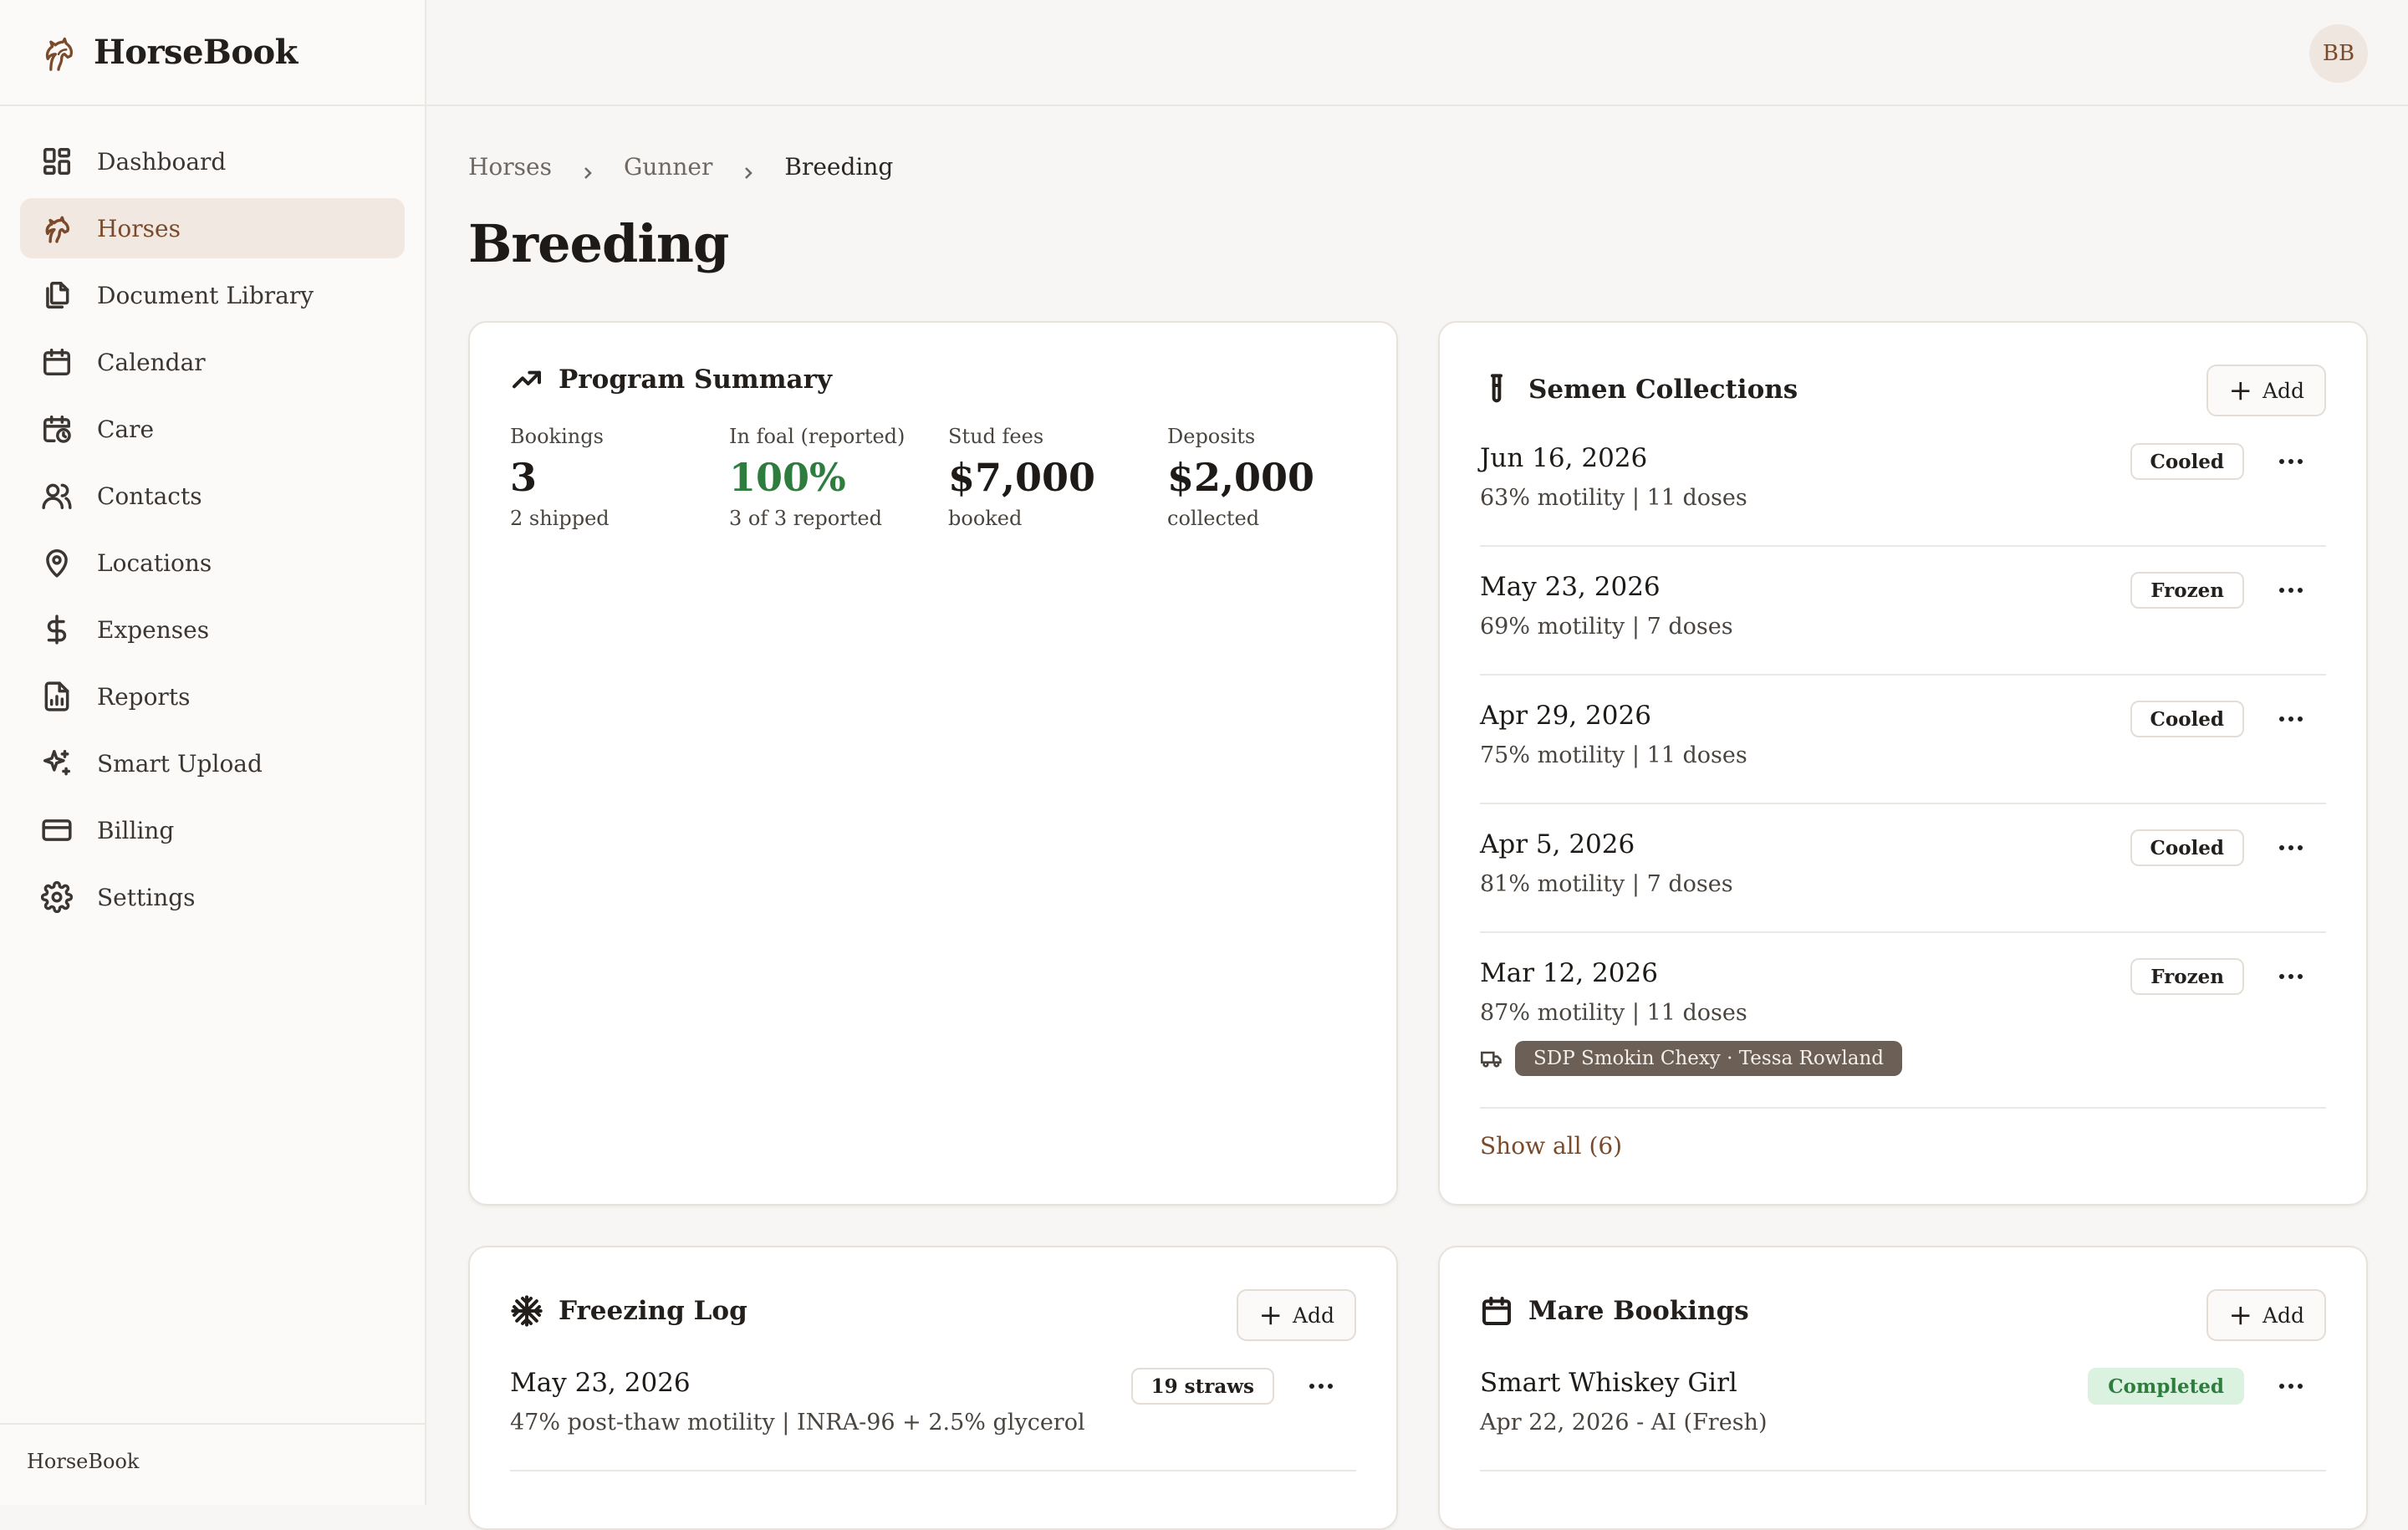 This screenshot has height=1530, width=2408. What do you see at coordinates (150, 496) in the screenshot?
I see `sidebar-item-label: Contacts` at bounding box center [150, 496].